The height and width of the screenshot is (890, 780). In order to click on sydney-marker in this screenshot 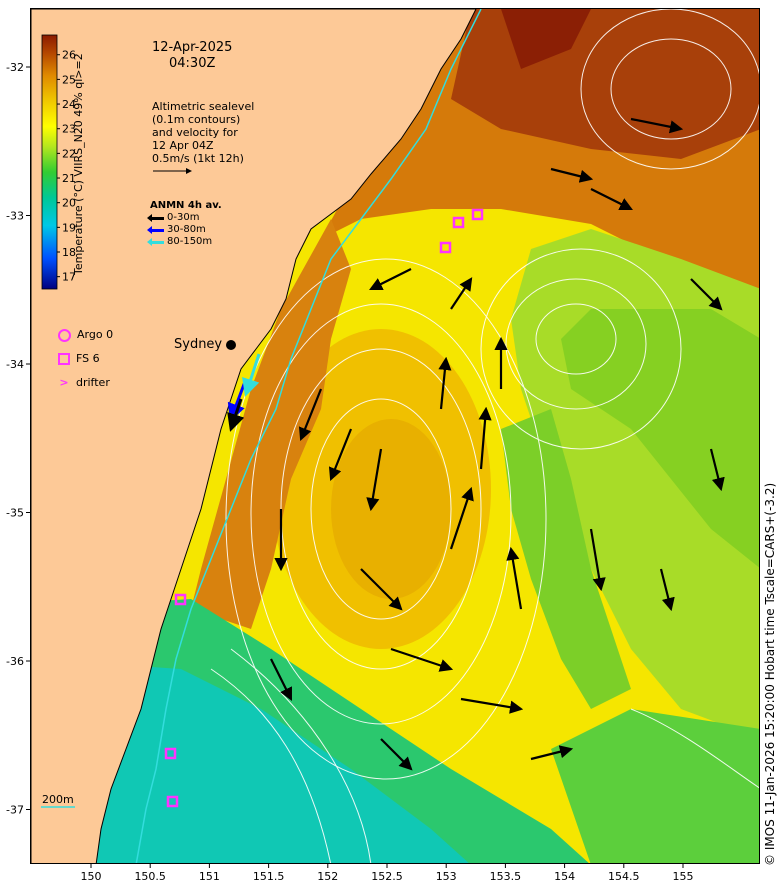, I will do `click(231, 345)`.